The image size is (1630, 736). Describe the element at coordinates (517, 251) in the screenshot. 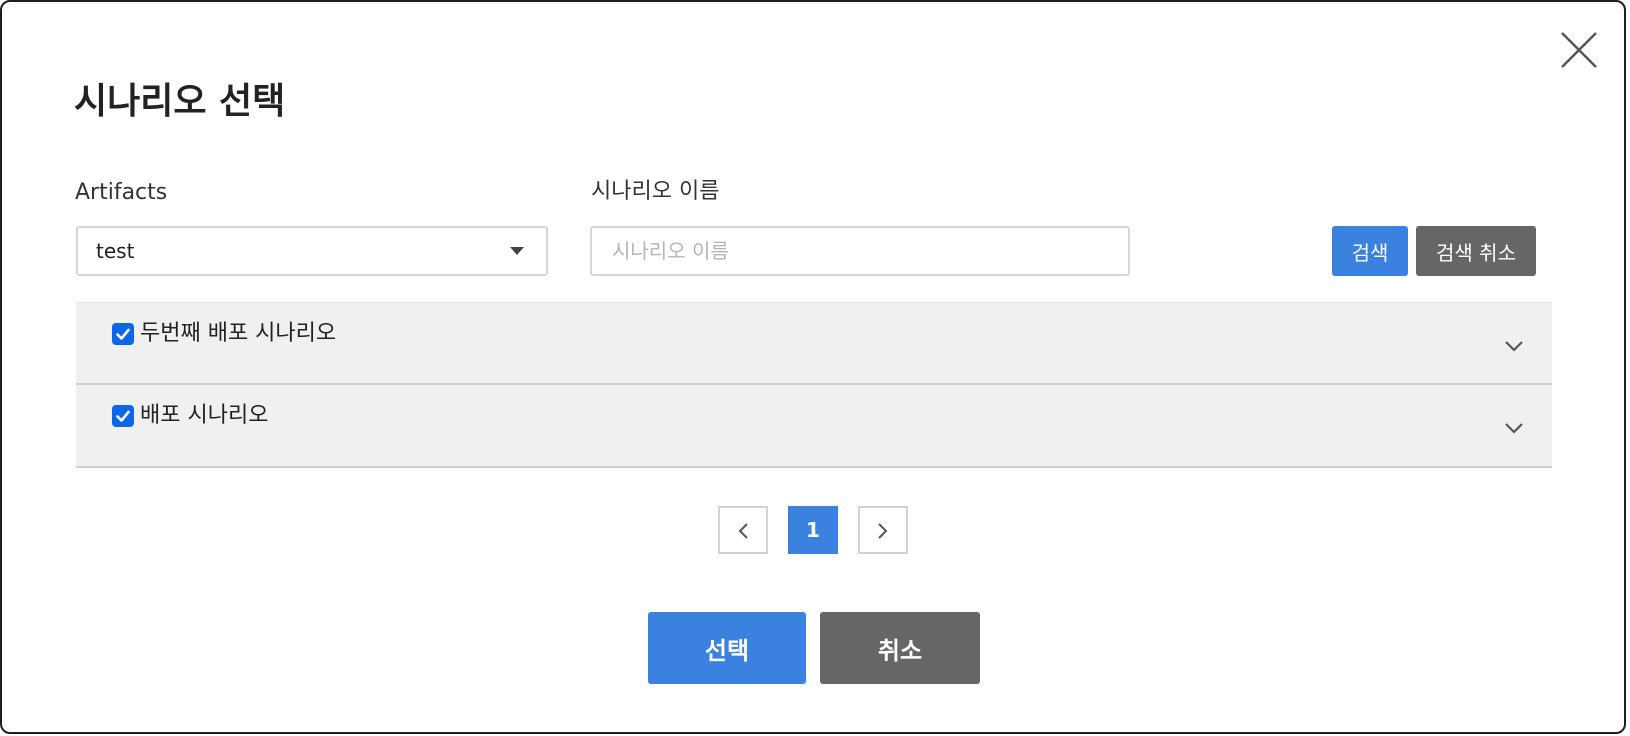

I see `caret-down-icon` at that location.